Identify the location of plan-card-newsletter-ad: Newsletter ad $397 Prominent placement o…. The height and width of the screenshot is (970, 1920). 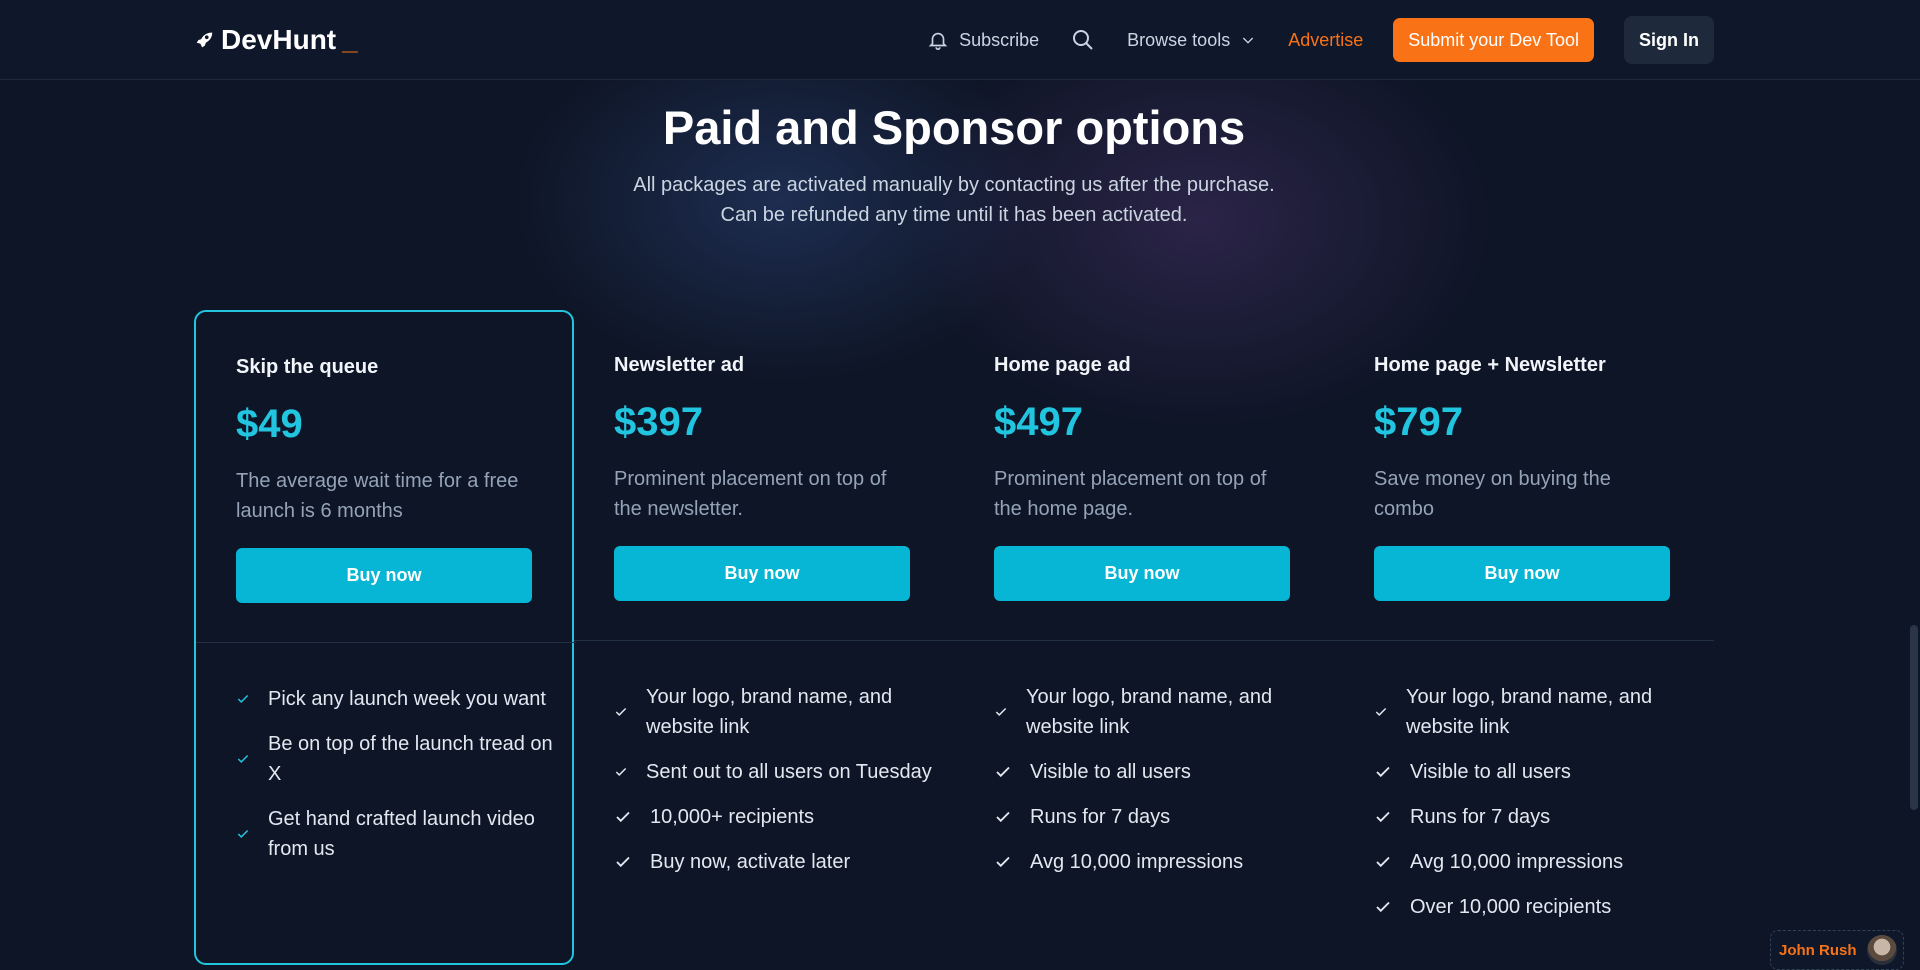
(764, 637).